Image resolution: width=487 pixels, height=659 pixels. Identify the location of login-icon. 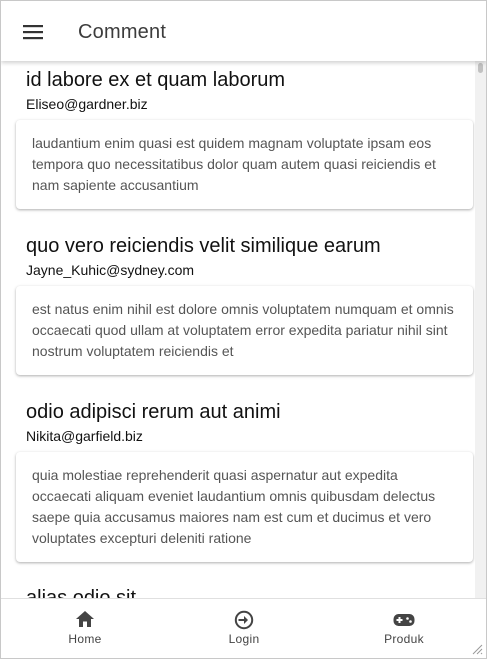
(244, 620).